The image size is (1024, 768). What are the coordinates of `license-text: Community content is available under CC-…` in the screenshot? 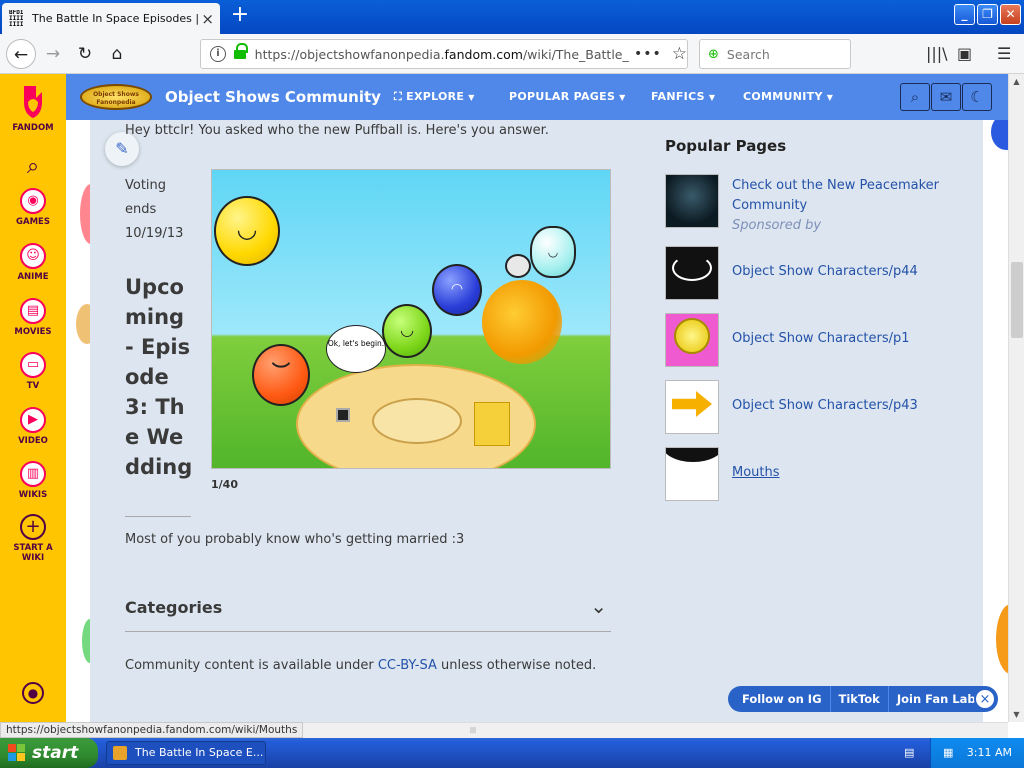 It's located at (361, 665).